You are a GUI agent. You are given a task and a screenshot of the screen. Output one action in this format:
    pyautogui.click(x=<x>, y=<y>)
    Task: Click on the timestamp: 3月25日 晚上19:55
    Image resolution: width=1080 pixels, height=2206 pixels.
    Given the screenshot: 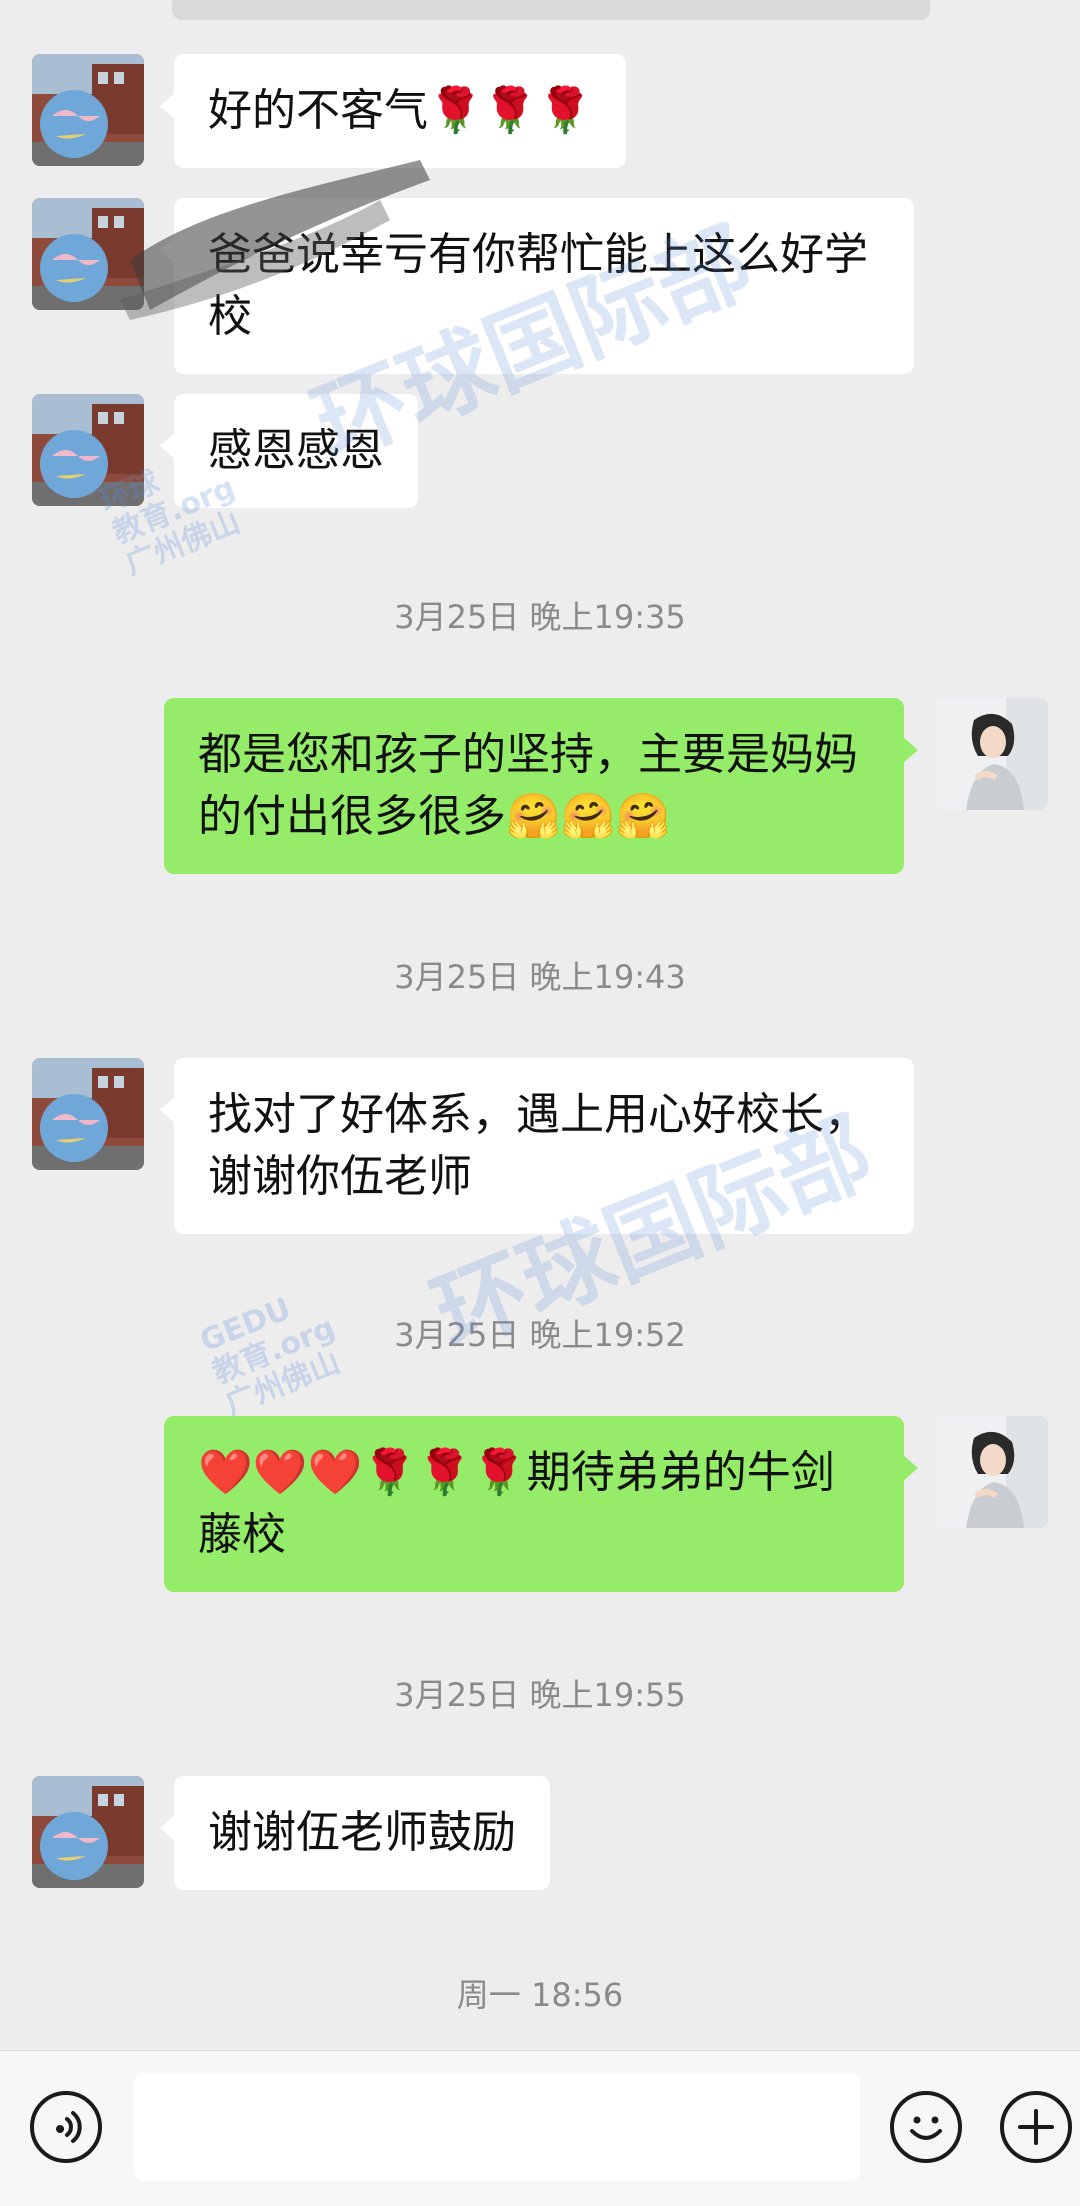 What is the action you would take?
    pyautogui.click(x=540, y=1695)
    